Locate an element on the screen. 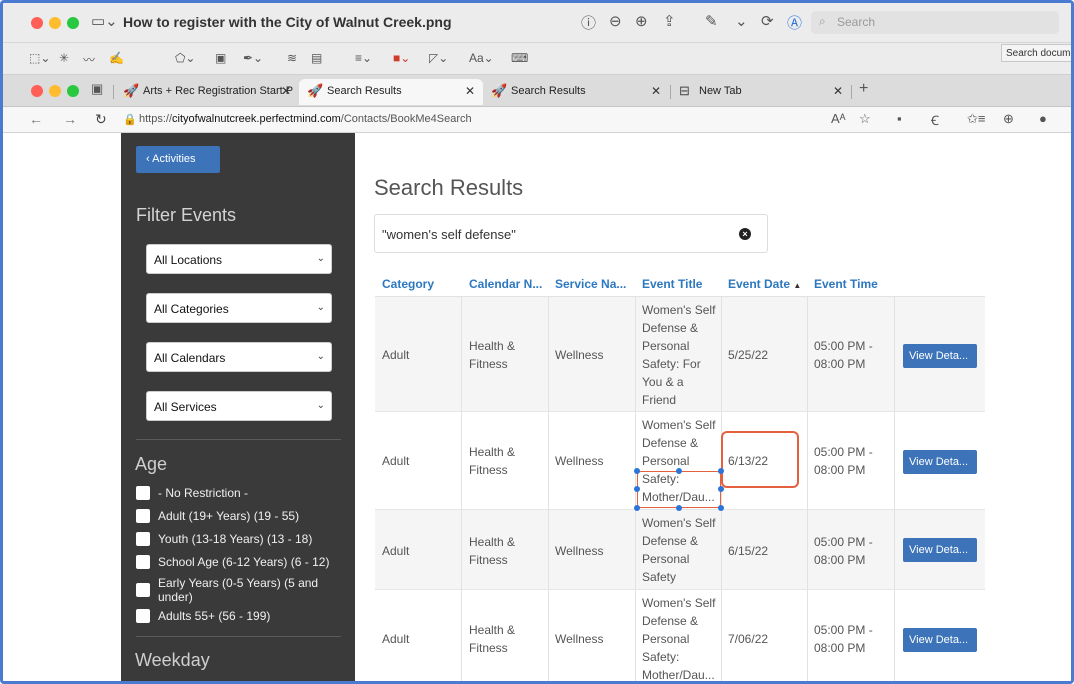  tab-search-results-active: 🚀 Search Results ✕ is located at coordinates (391, 92).